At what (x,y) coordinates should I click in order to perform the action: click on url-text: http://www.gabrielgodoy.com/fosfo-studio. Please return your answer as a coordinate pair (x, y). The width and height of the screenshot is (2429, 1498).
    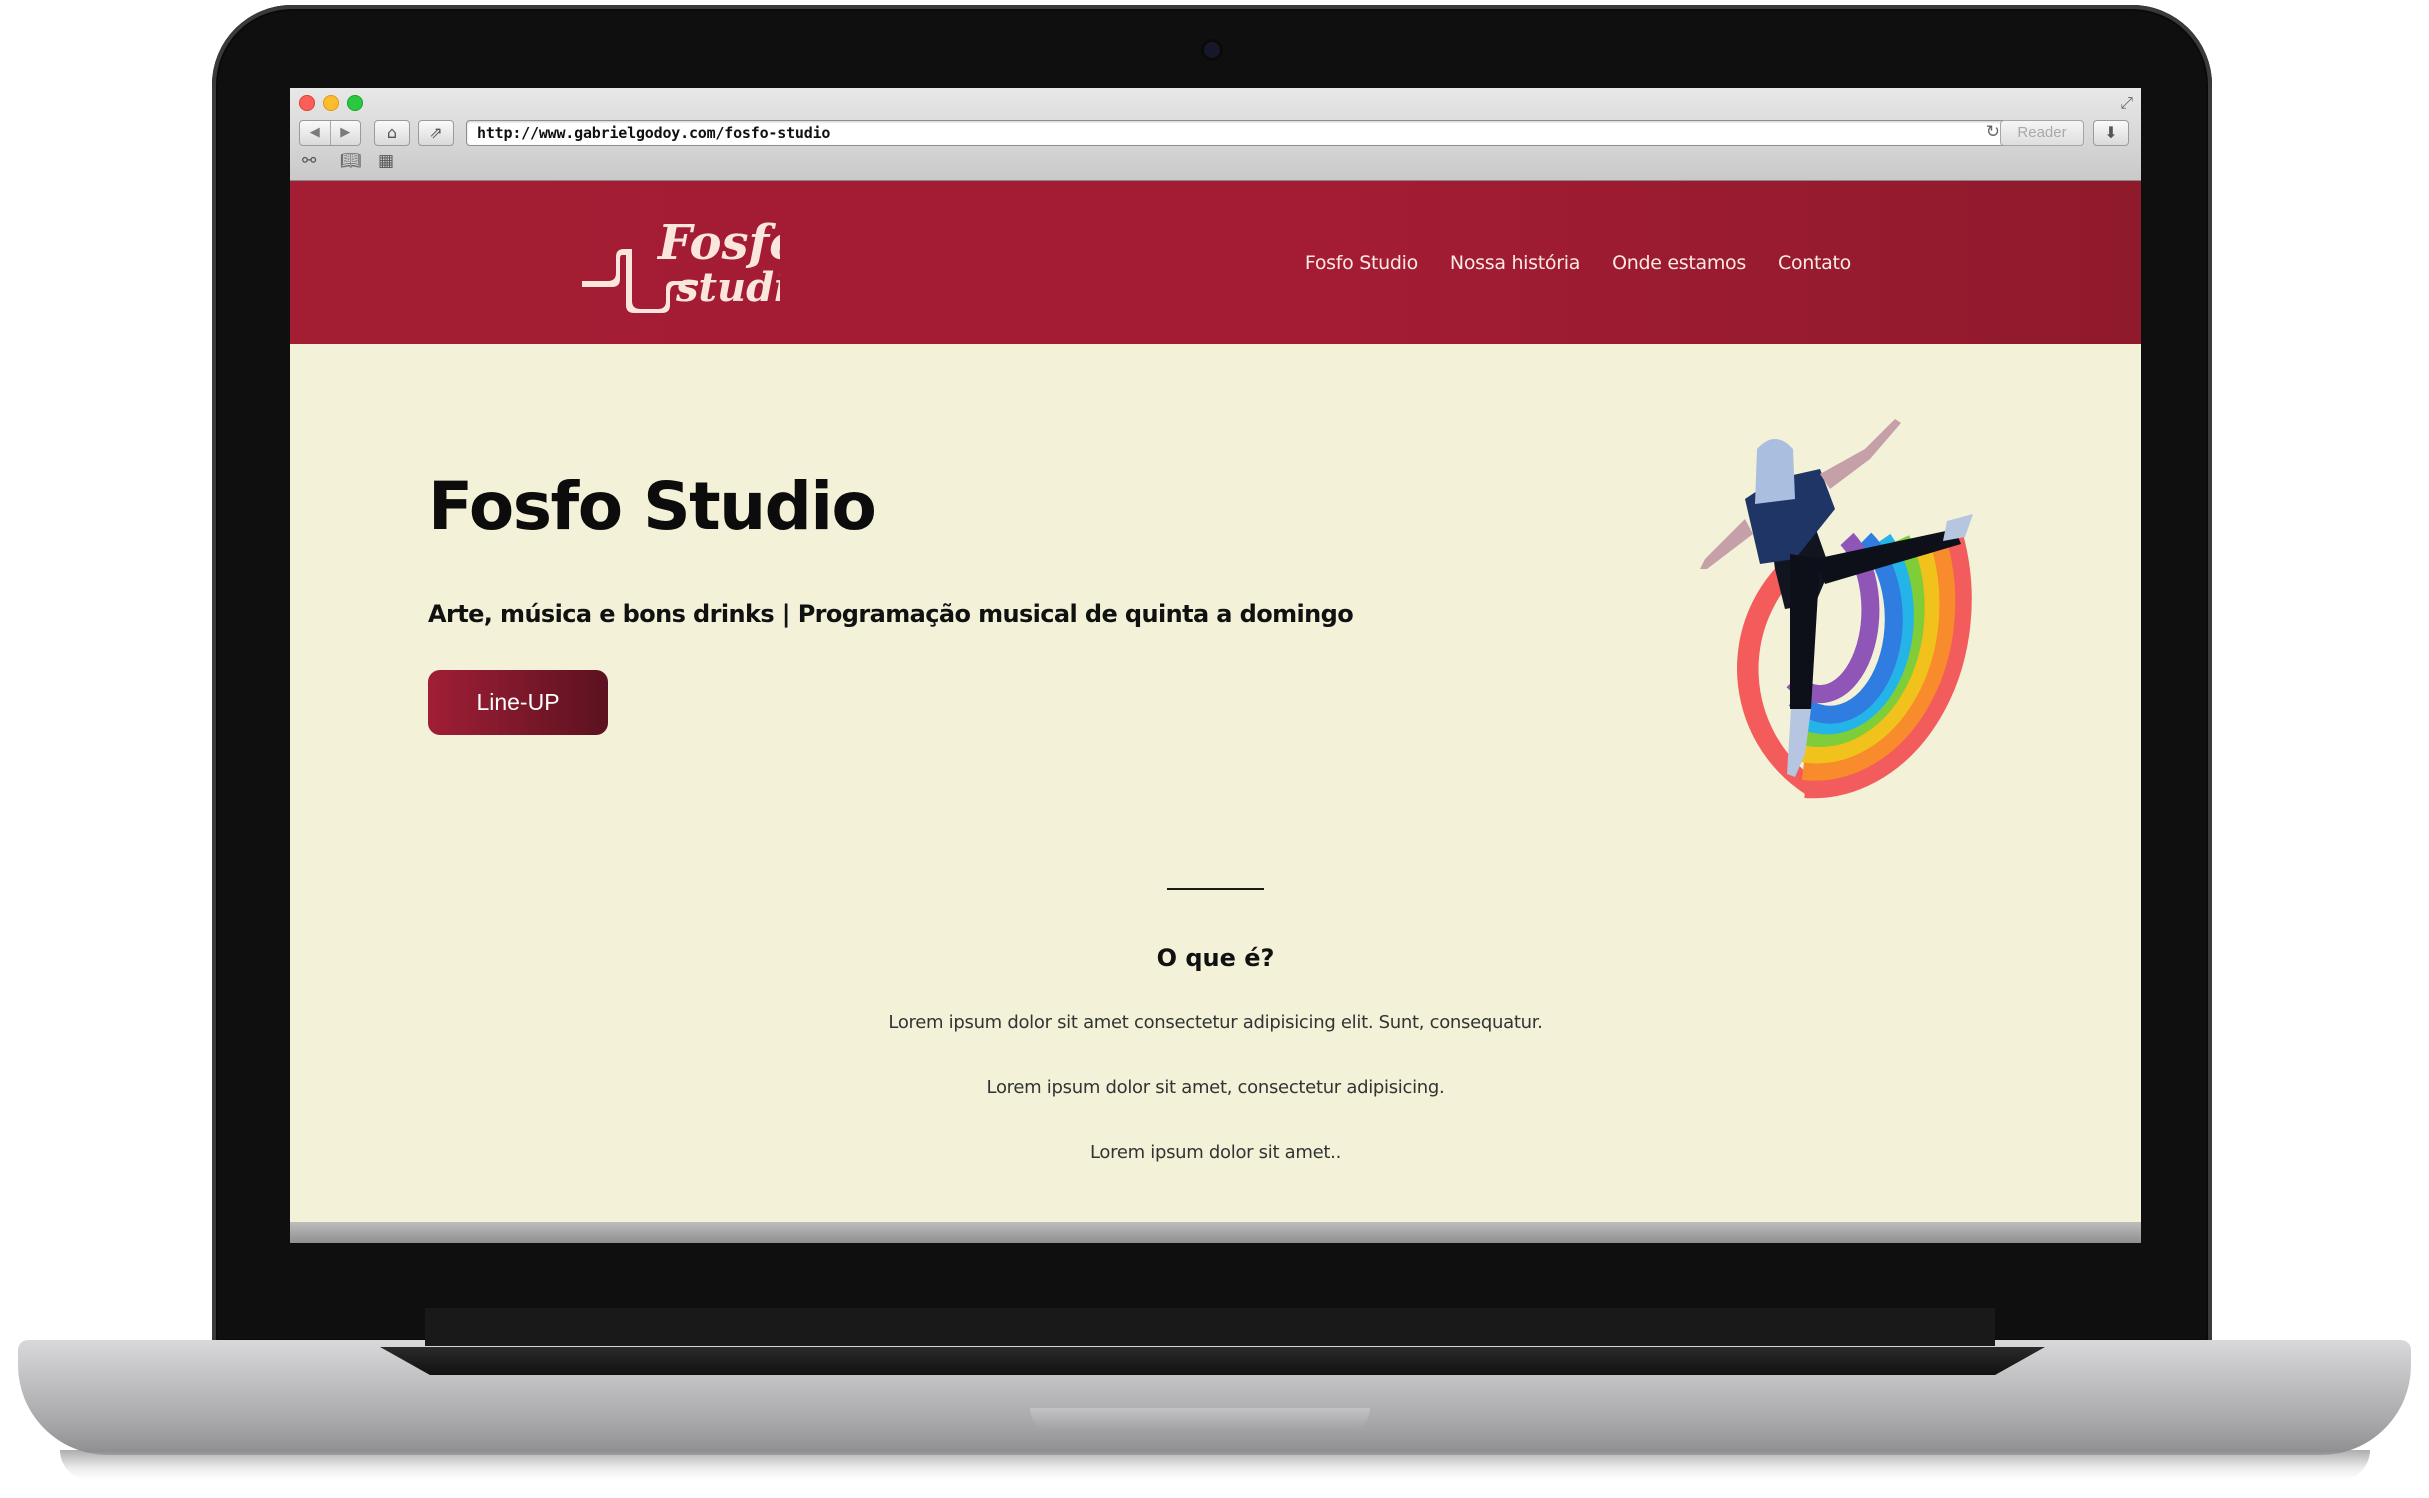
    Looking at the image, I should click on (654, 133).